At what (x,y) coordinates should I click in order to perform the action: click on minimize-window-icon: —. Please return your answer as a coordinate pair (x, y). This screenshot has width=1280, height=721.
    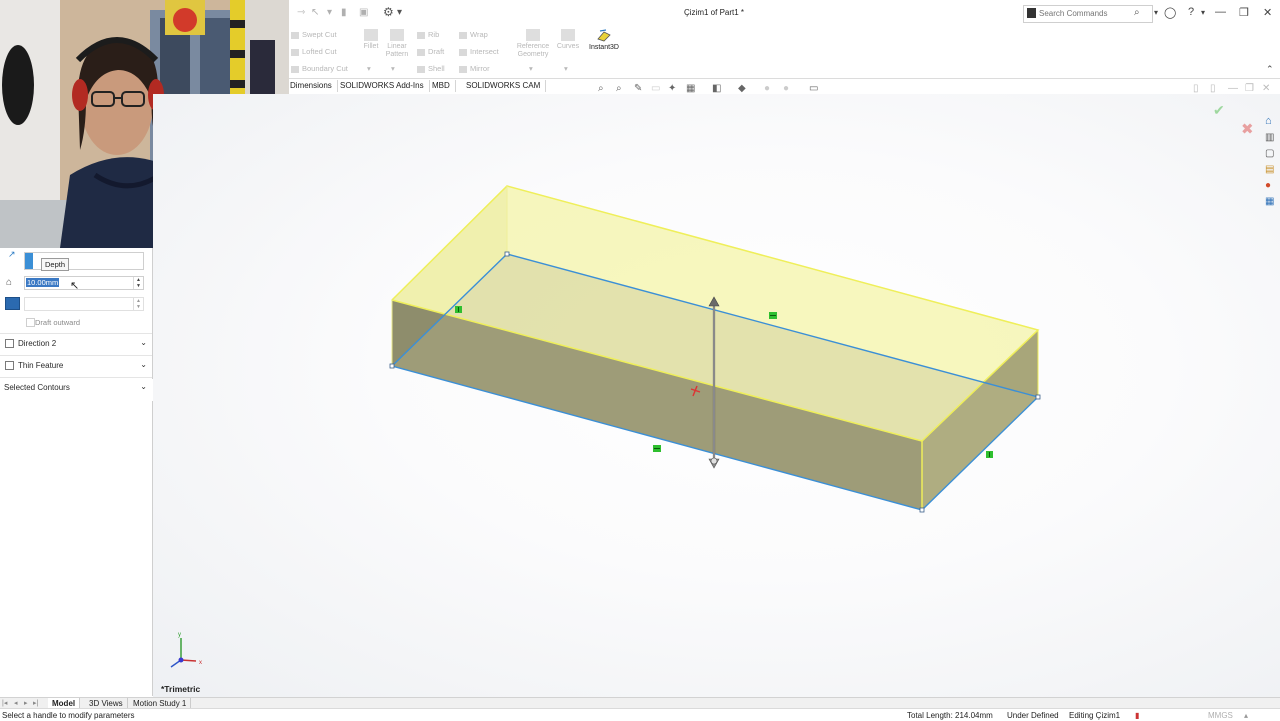
    Looking at the image, I should click on (1220, 12).